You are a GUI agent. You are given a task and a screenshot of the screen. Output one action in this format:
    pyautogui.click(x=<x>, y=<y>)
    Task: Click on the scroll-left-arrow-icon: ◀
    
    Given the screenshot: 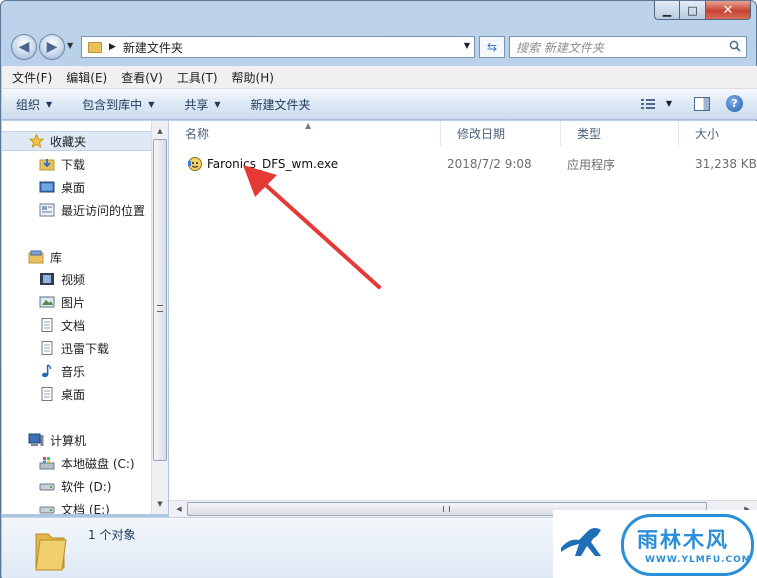 What is the action you would take?
    pyautogui.click(x=179, y=509)
    